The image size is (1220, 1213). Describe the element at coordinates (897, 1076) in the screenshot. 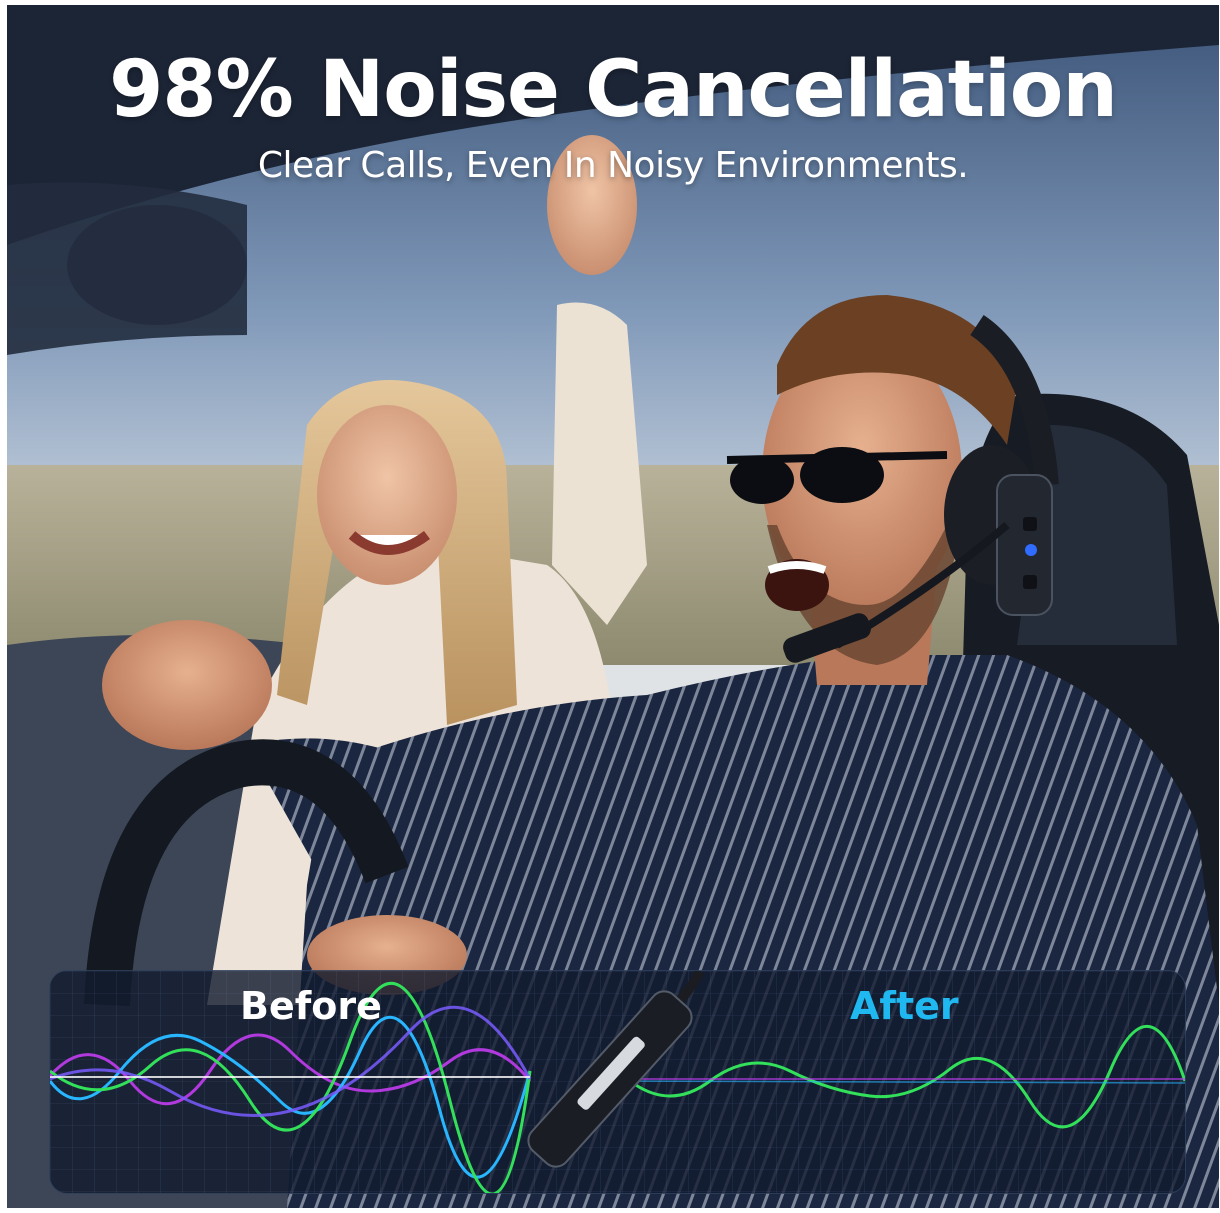

I see `after-clean-wave` at that location.